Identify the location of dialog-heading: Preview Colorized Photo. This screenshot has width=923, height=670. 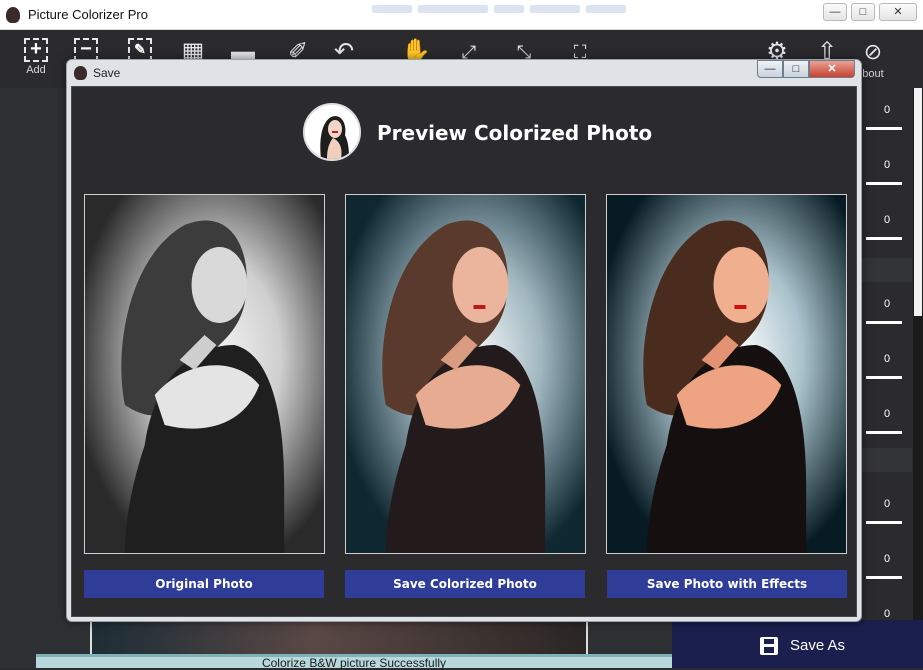
(515, 133).